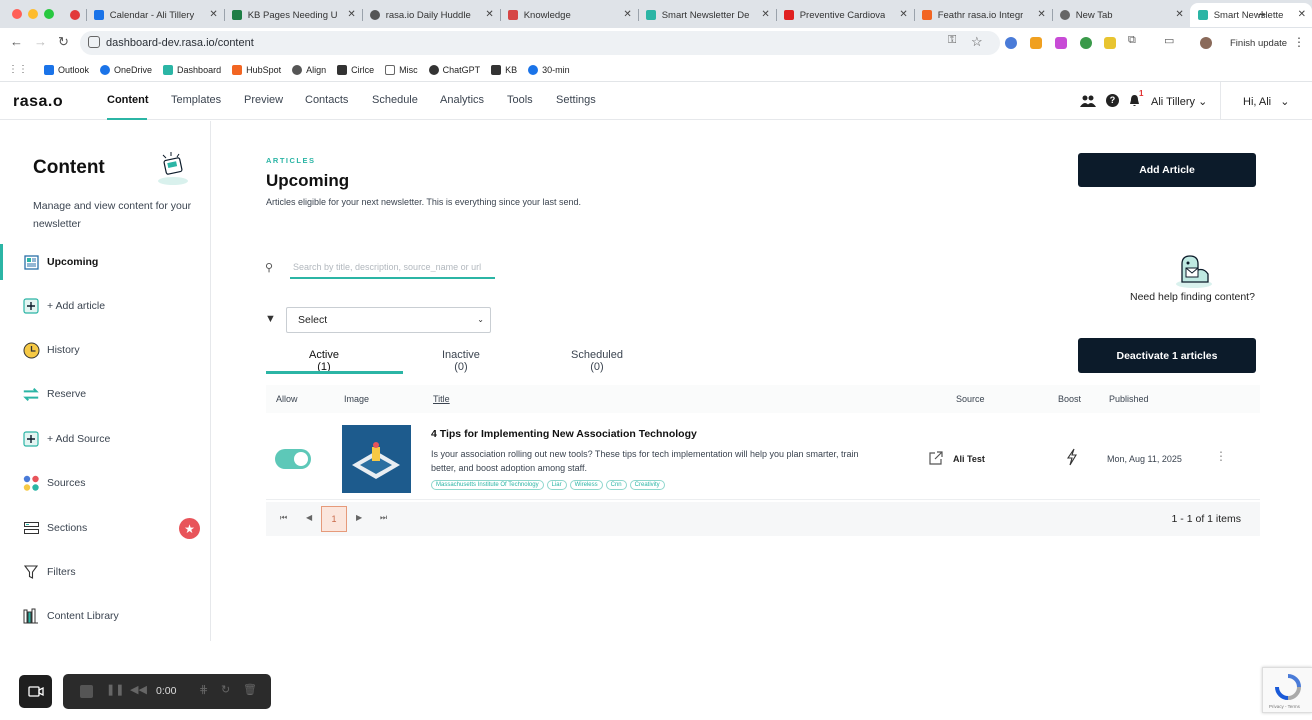  What do you see at coordinates (597, 361) in the screenshot?
I see `tab-scheduled: Scheduled (0)` at bounding box center [597, 361].